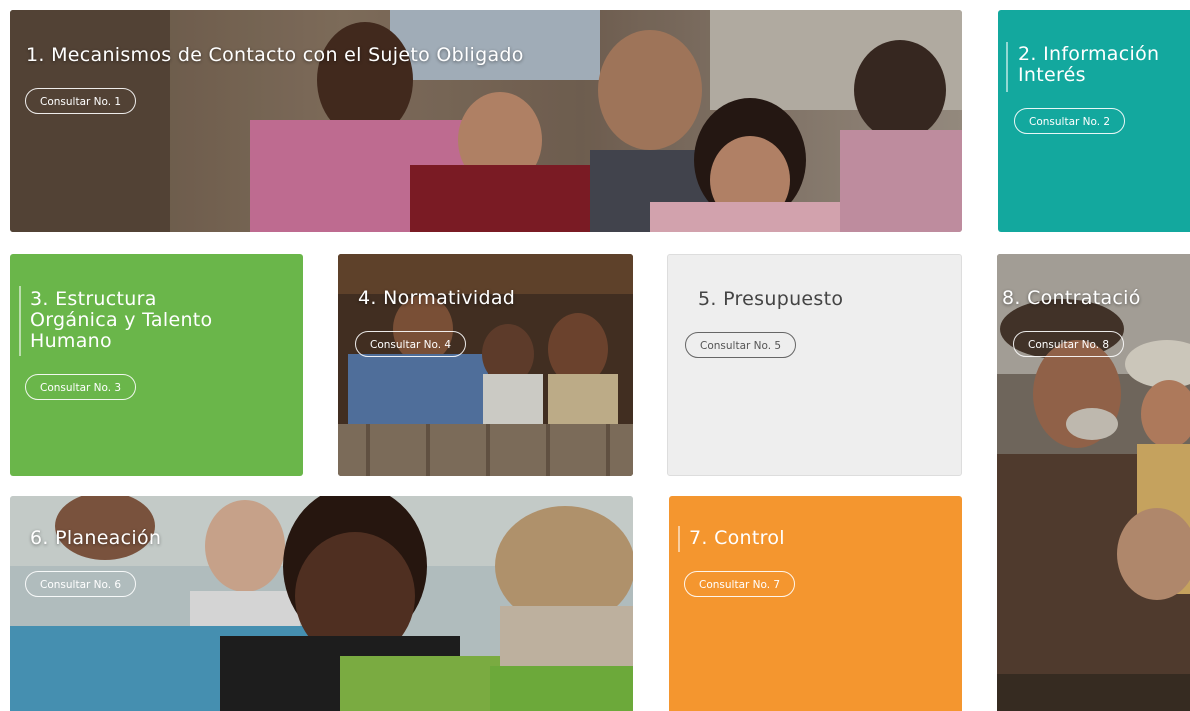 The width and height of the screenshot is (1190, 711). I want to click on tile-3-accent-rule, so click(20, 321).